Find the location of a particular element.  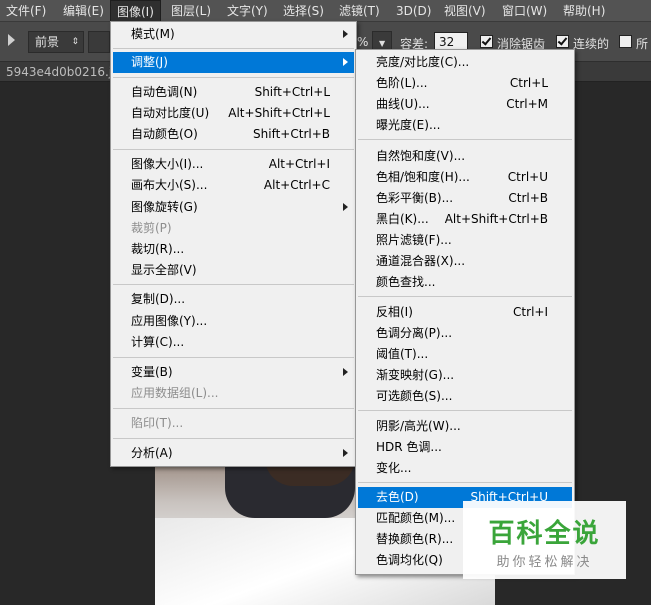

adjust-item-hue-saturation: 色相/饱和度(H)... Ctrl+U is located at coordinates (465, 177).